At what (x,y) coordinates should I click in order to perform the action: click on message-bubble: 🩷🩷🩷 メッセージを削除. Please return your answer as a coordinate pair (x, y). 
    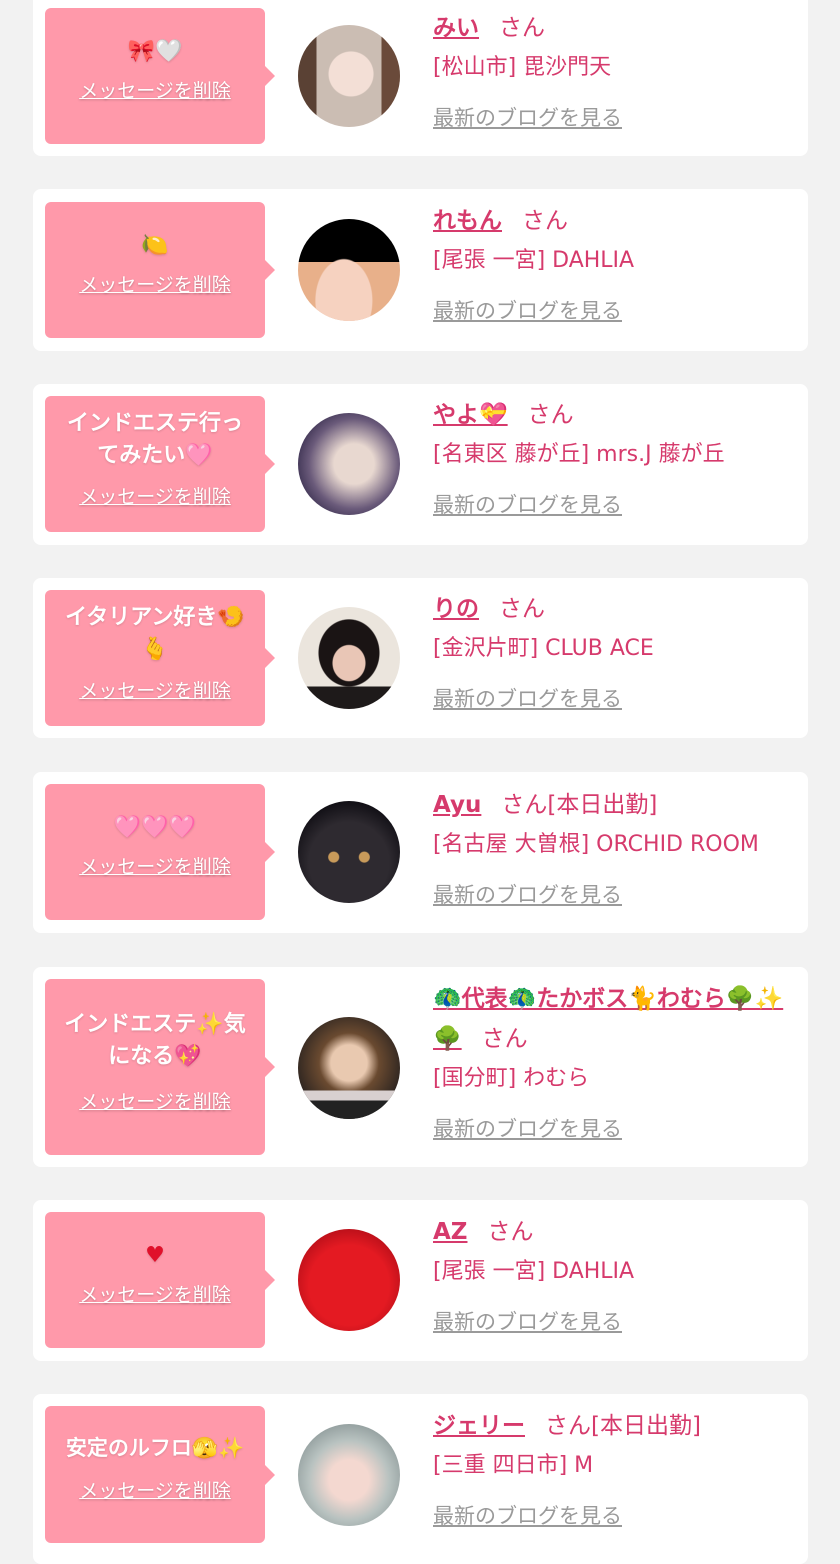
    Looking at the image, I should click on (160, 852).